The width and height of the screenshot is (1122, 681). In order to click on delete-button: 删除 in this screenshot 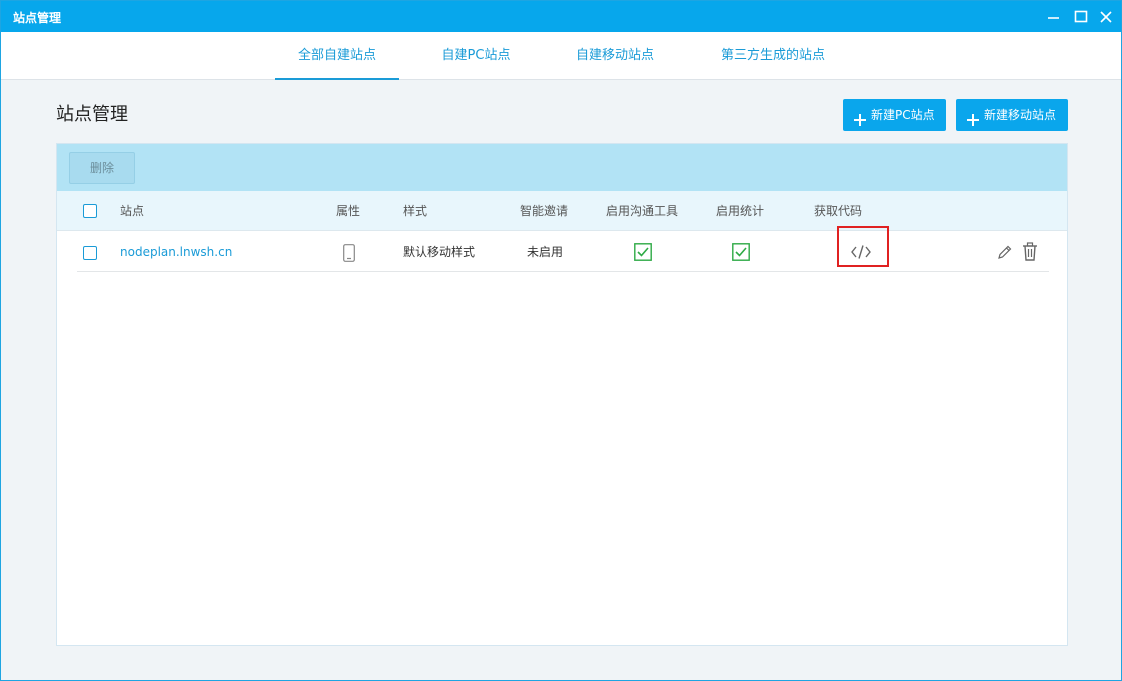, I will do `click(102, 168)`.